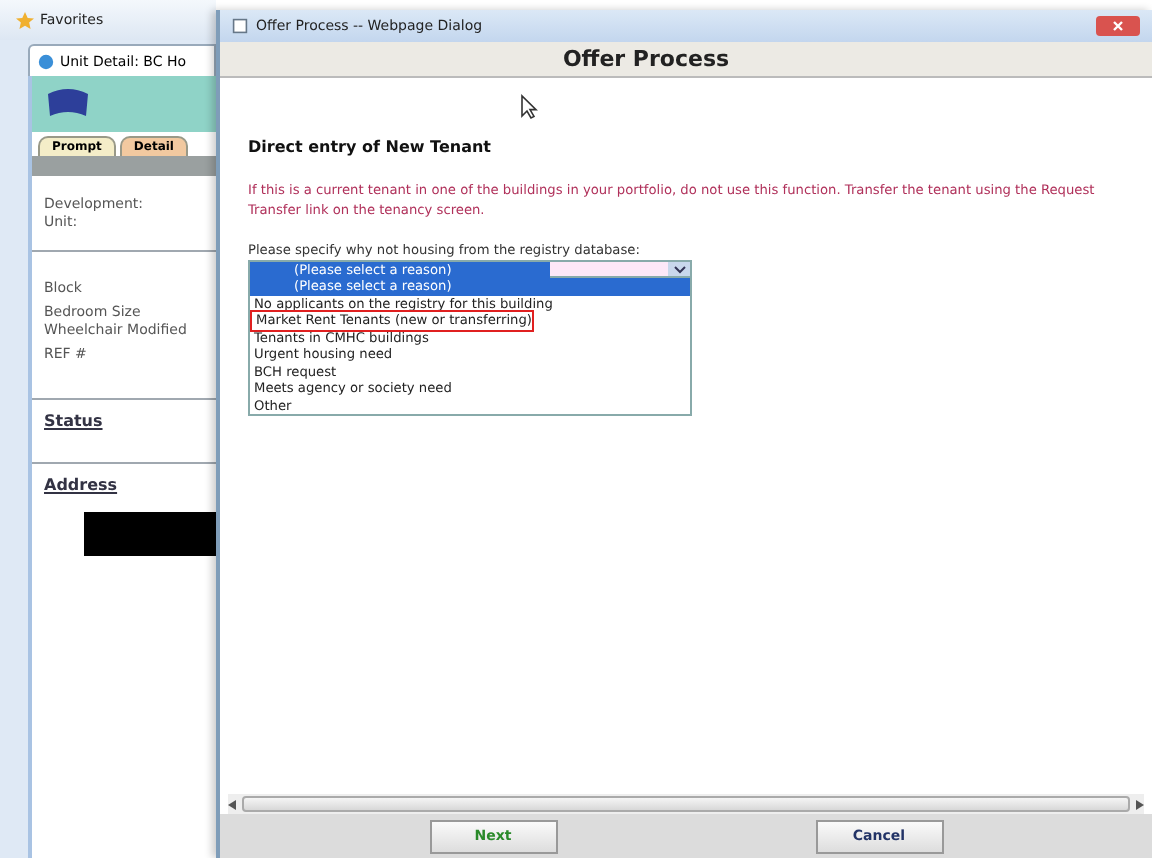 The height and width of the screenshot is (858, 1152). I want to click on section-title: Status, so click(74, 421).